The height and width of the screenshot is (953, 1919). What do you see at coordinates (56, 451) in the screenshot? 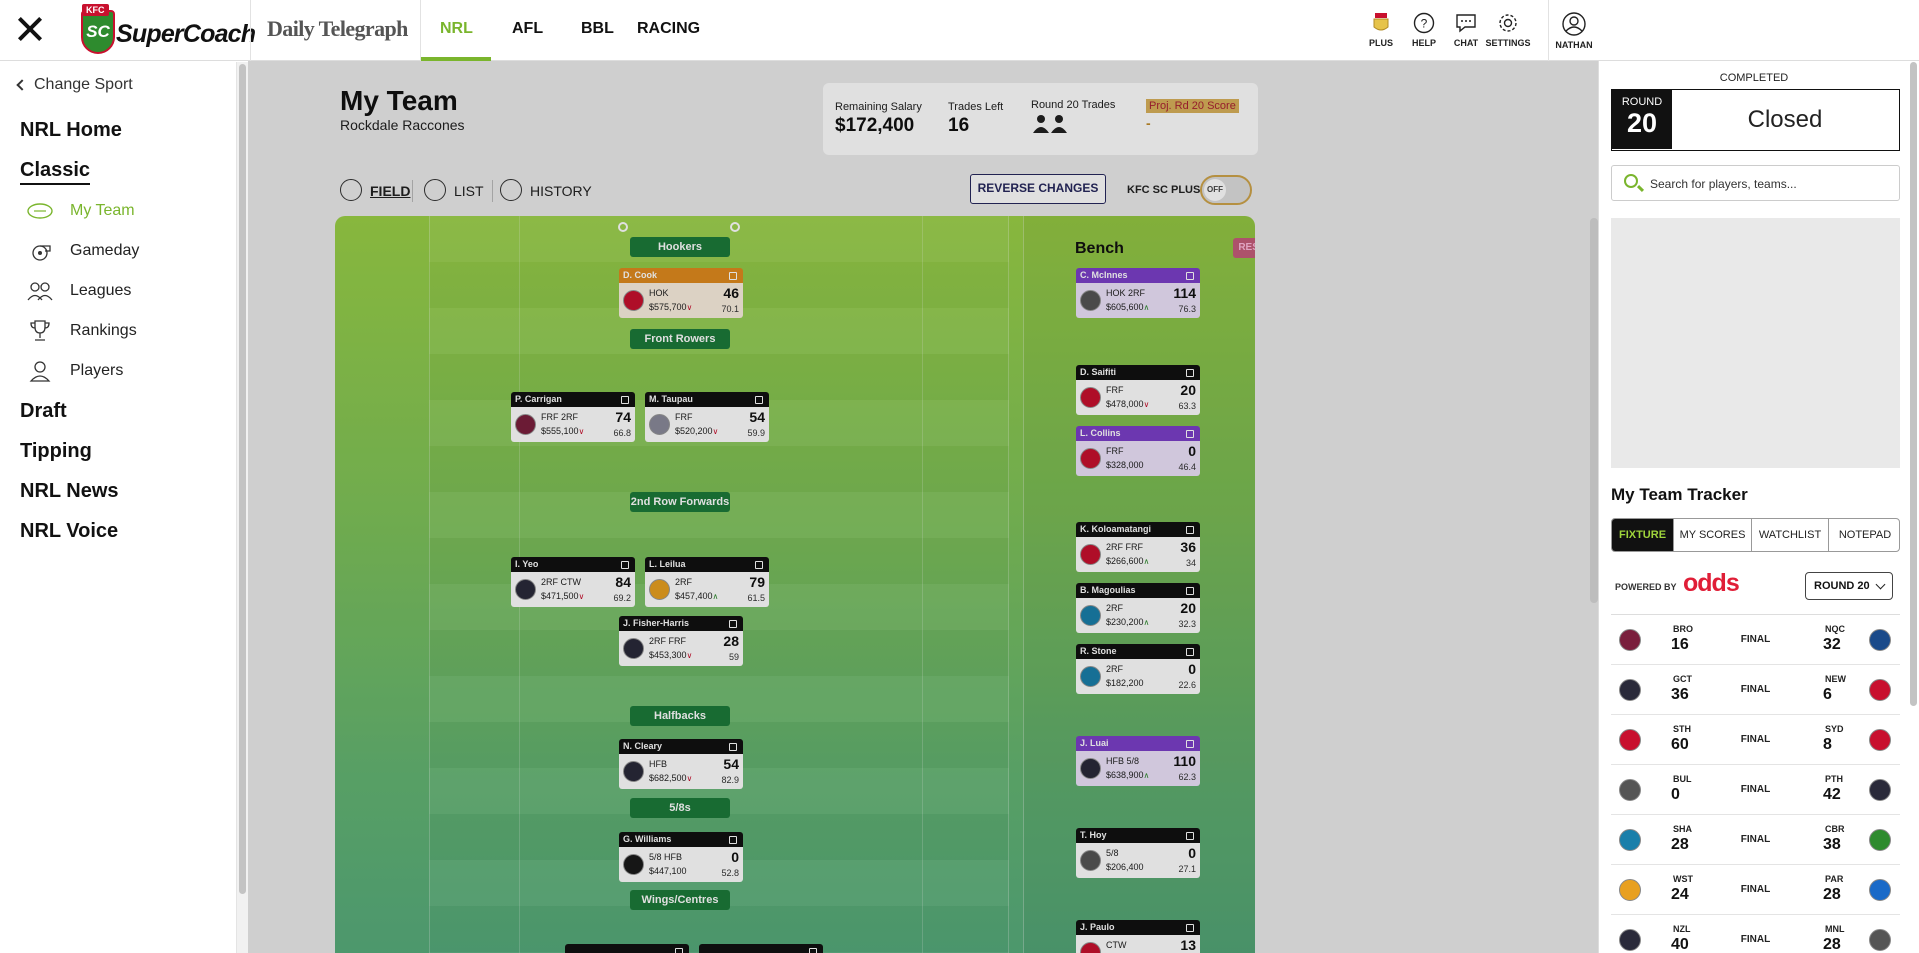
I see `sidebar-tipping: Tipping` at bounding box center [56, 451].